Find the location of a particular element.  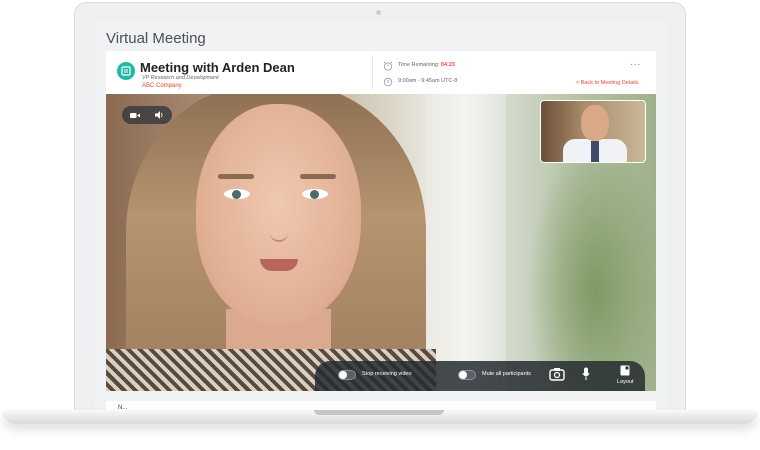

mute-all-toggle is located at coordinates (467, 375).